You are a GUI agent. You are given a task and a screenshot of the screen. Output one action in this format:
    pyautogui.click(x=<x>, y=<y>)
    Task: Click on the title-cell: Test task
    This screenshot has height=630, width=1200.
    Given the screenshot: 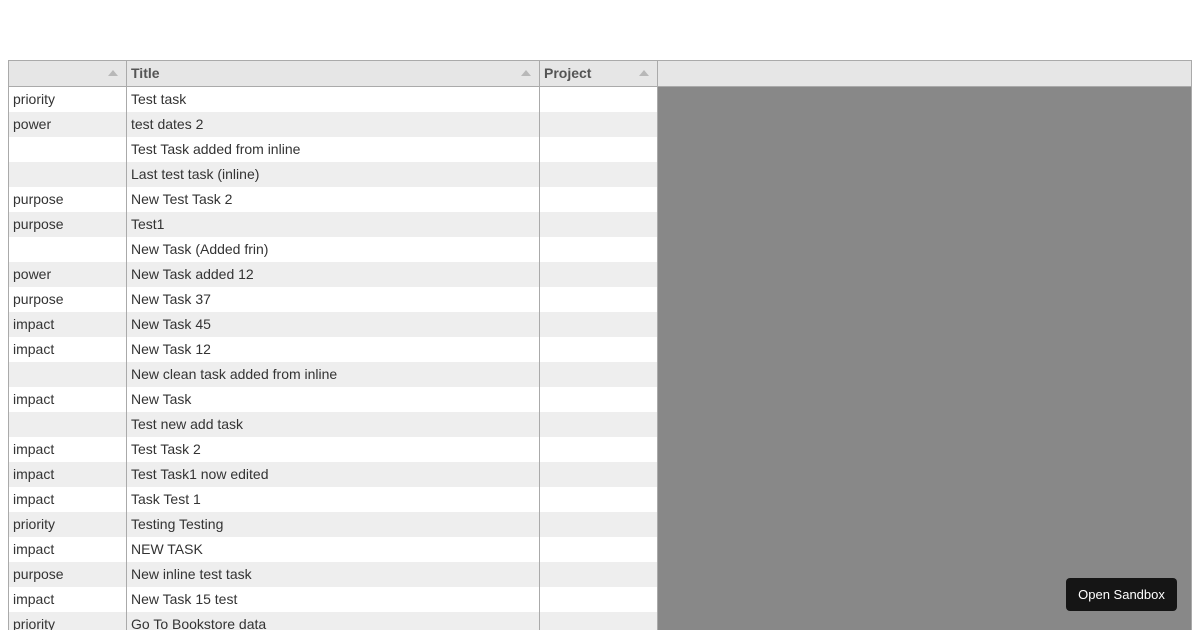 What is the action you would take?
    pyautogui.click(x=333, y=99)
    